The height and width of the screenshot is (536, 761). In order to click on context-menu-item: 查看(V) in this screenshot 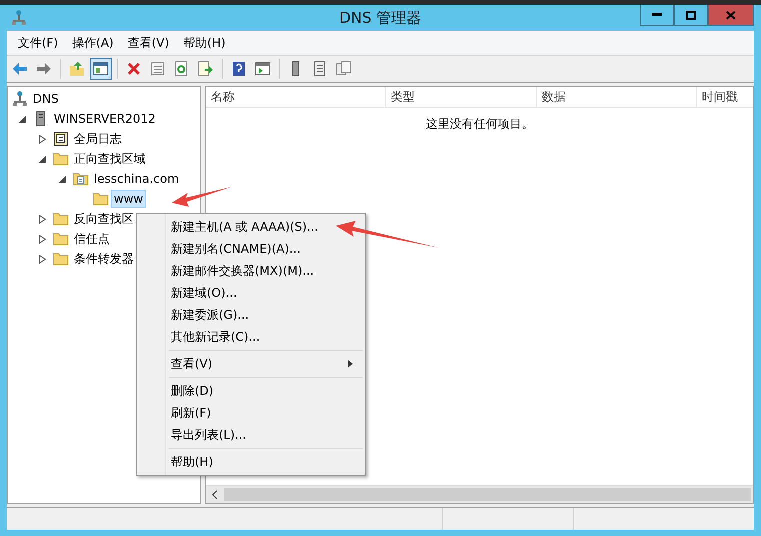, I will do `click(251, 364)`.